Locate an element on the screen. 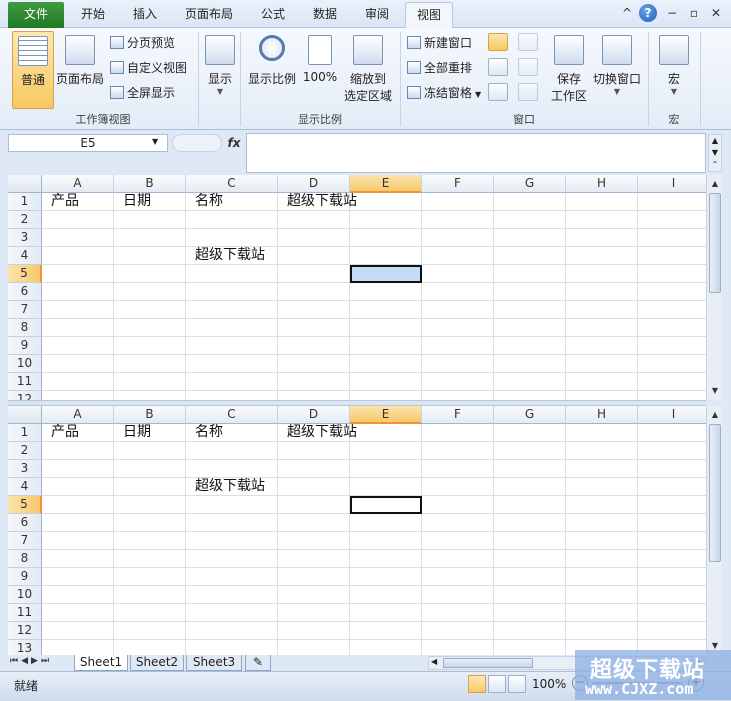 The image size is (731, 701). tab-page-layout: 页面布局 is located at coordinates (209, 15).